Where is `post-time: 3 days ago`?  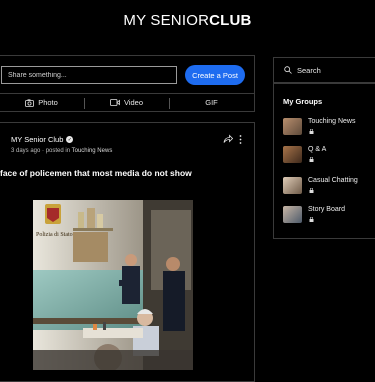
post-time: 3 days ago is located at coordinates (26, 151).